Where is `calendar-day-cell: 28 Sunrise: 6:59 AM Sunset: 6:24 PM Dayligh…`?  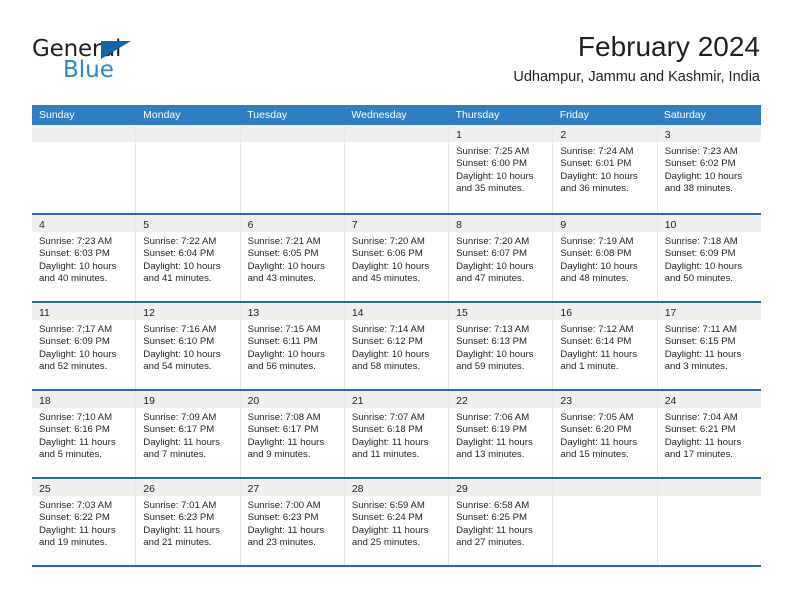 calendar-day-cell: 28 Sunrise: 6:59 AM Sunset: 6:24 PM Dayligh… is located at coordinates (397, 522).